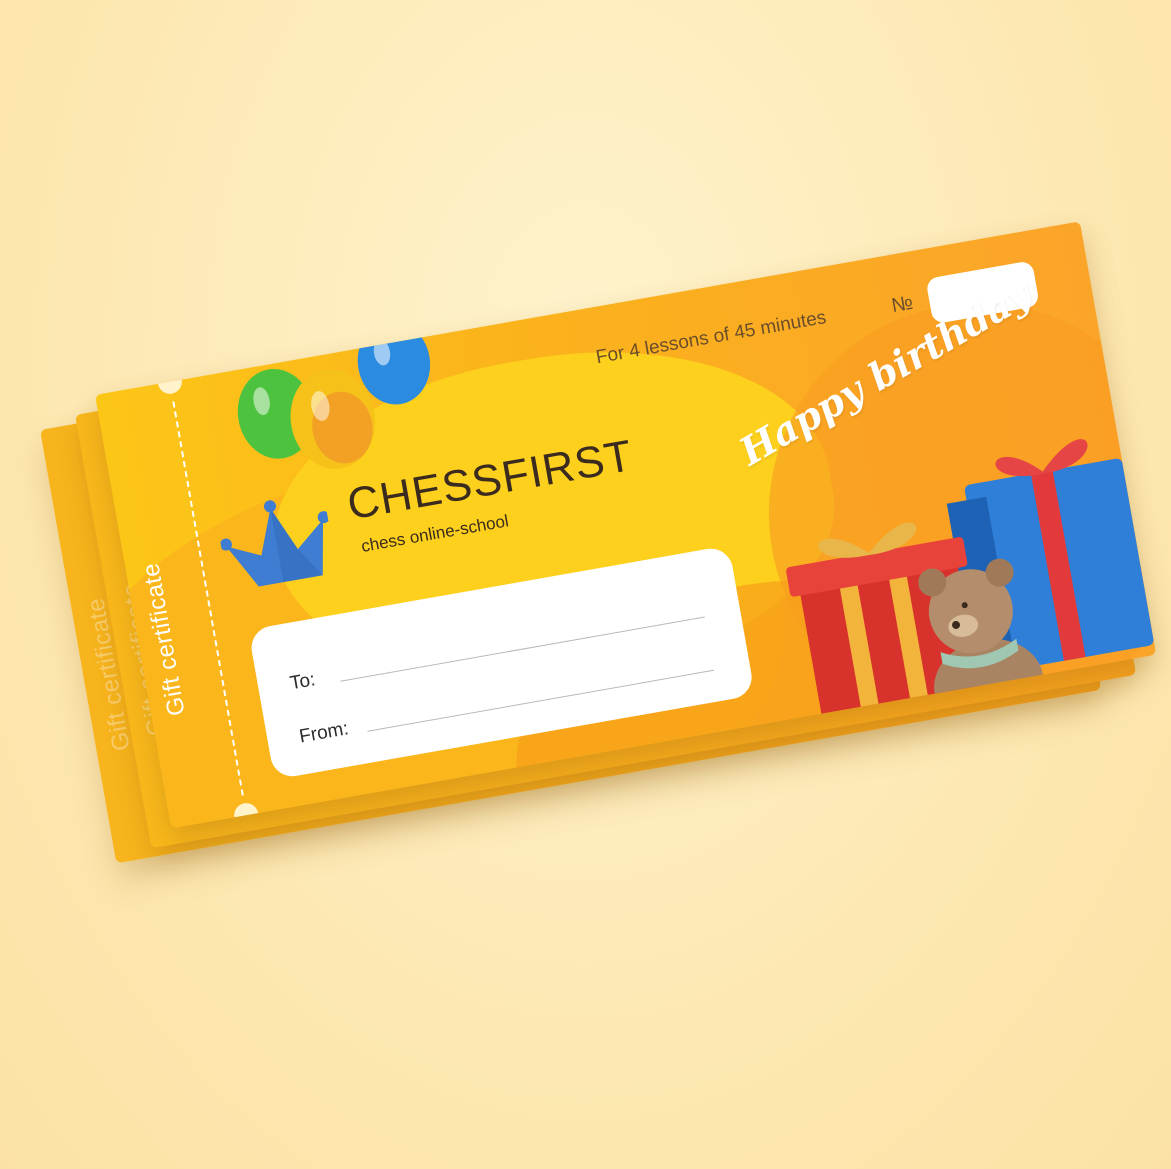  Describe the element at coordinates (902, 304) in the screenshot. I see `number-label: №` at that location.